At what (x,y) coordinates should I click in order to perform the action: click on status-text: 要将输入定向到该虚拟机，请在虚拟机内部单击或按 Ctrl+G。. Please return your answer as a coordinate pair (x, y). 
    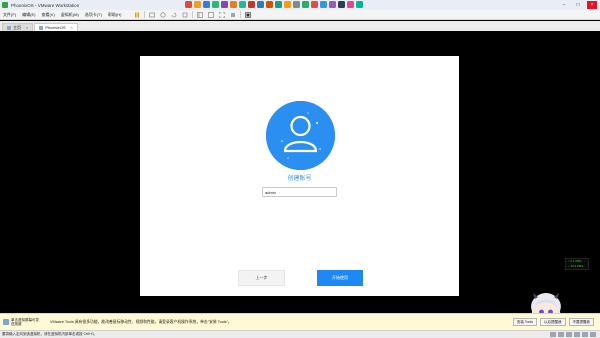
    Looking at the image, I should click on (50, 334).